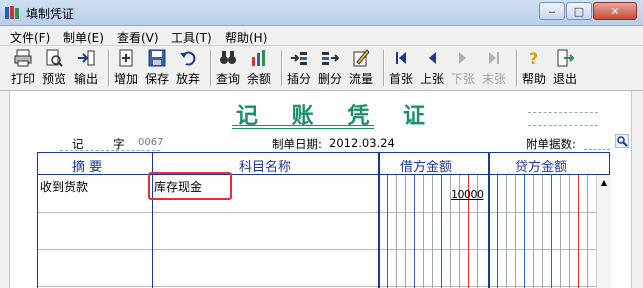 Image resolution: width=643 pixels, height=288 pixels. What do you see at coordinates (228, 57) in the screenshot?
I see `binoculars-icon` at bounding box center [228, 57].